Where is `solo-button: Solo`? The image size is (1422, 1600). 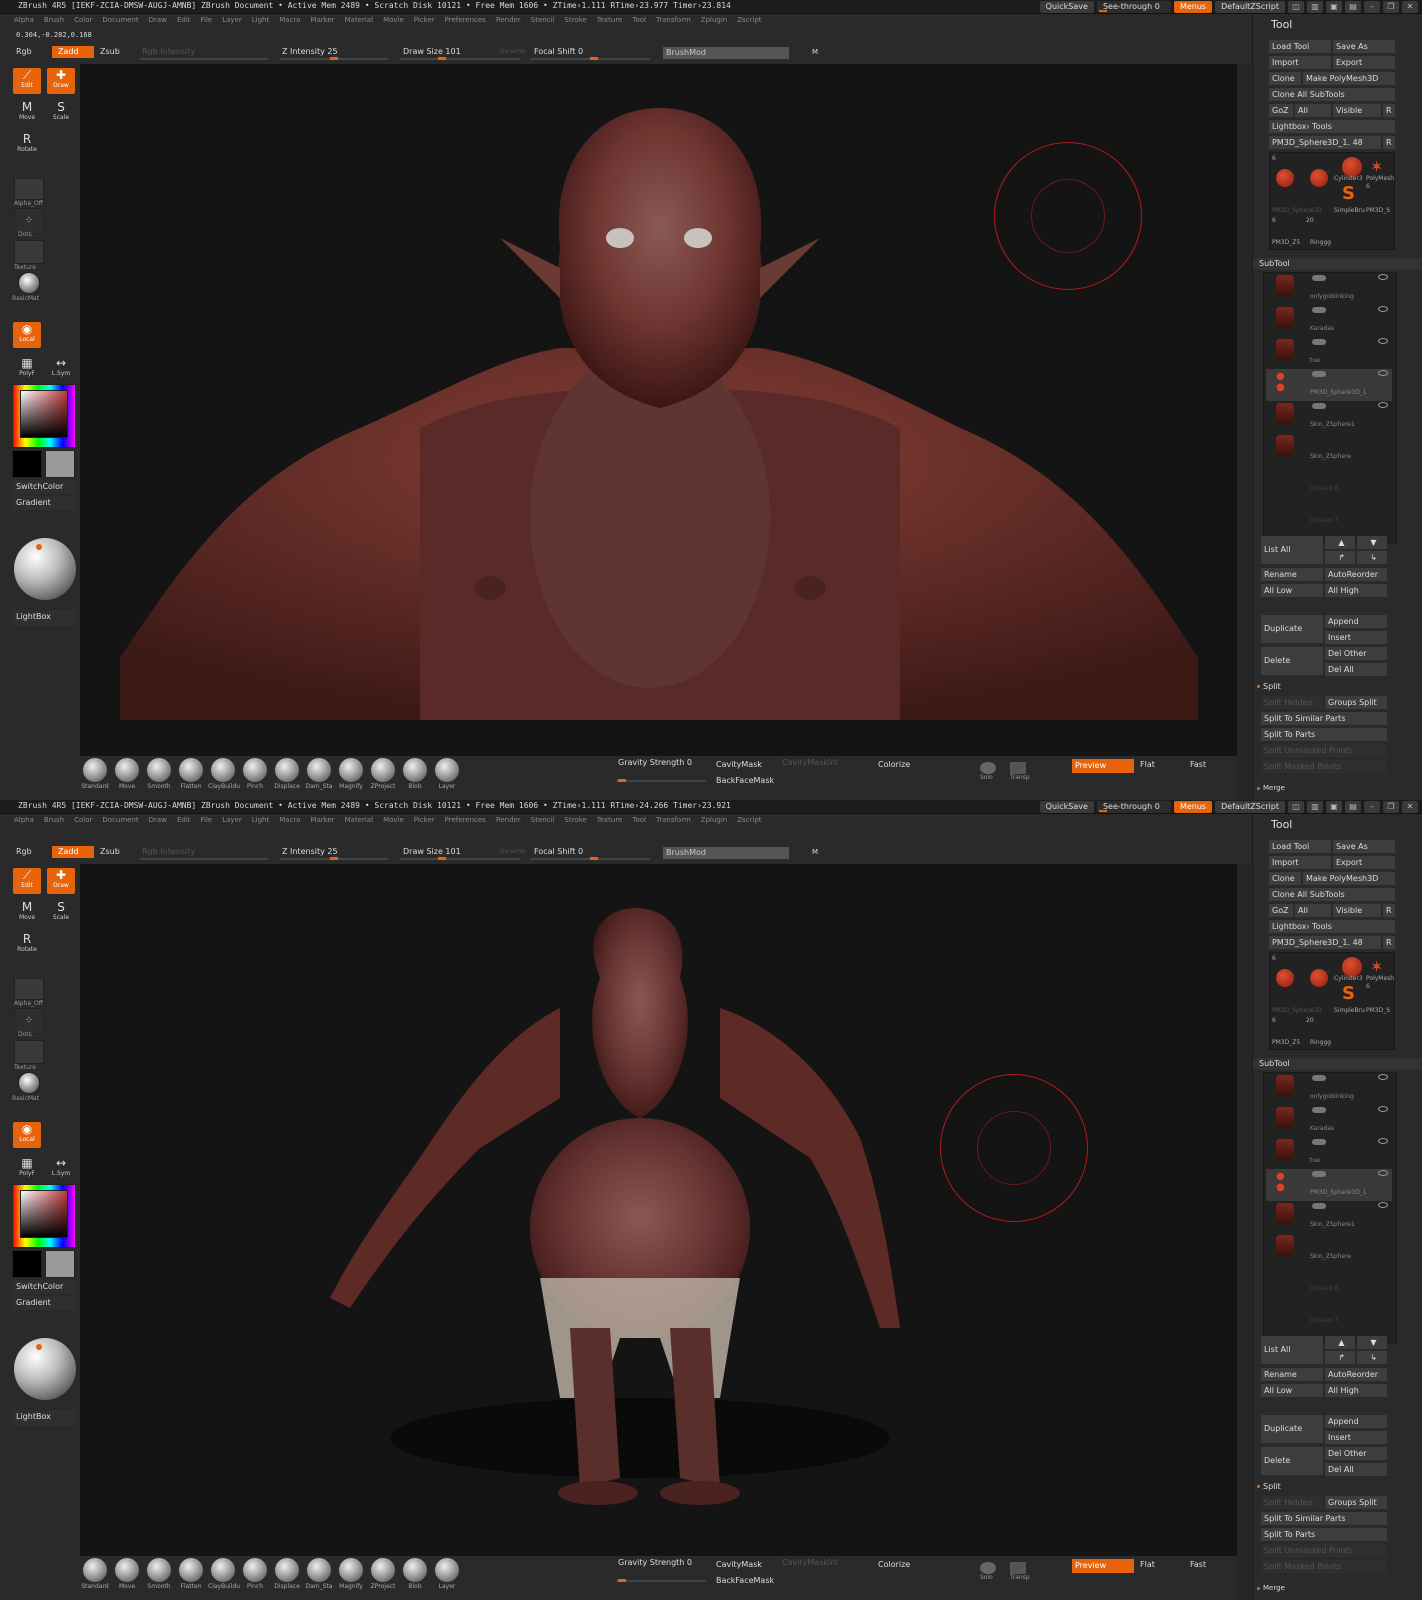
solo-button: Solo is located at coordinates (988, 1571).